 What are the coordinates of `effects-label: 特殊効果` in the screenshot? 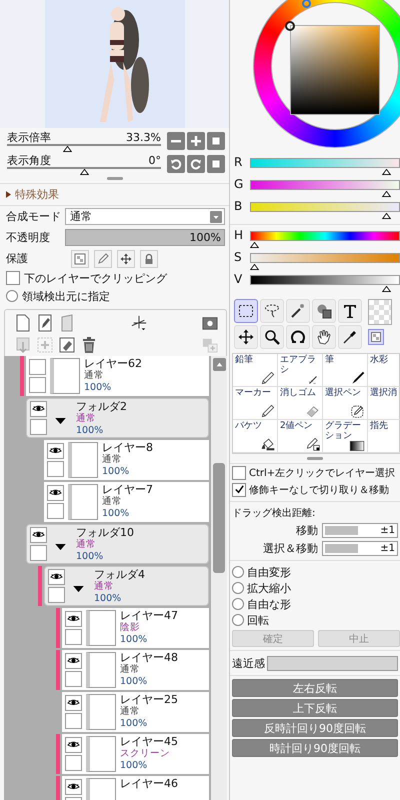 It's located at (37, 194).